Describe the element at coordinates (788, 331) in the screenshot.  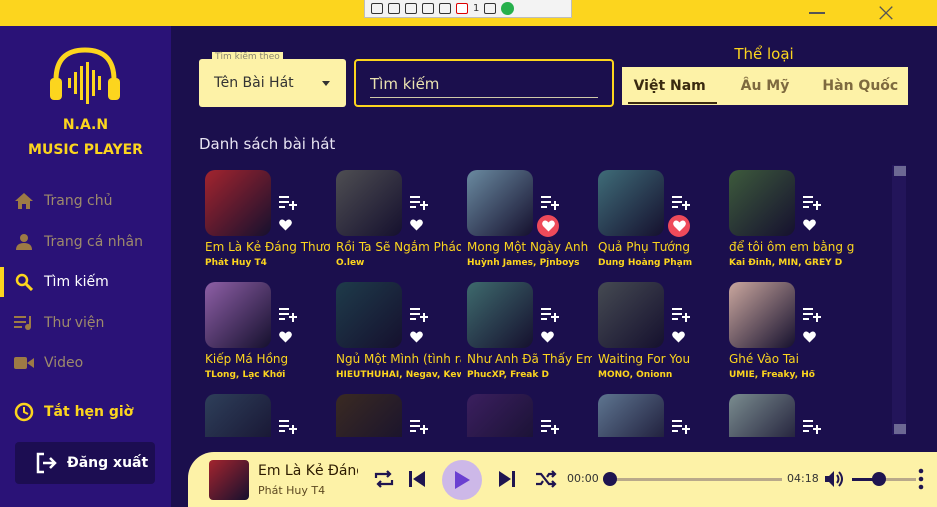
I see `song-card: Ghé Vào Tai UMIE, Freaky, Hổ` at that location.